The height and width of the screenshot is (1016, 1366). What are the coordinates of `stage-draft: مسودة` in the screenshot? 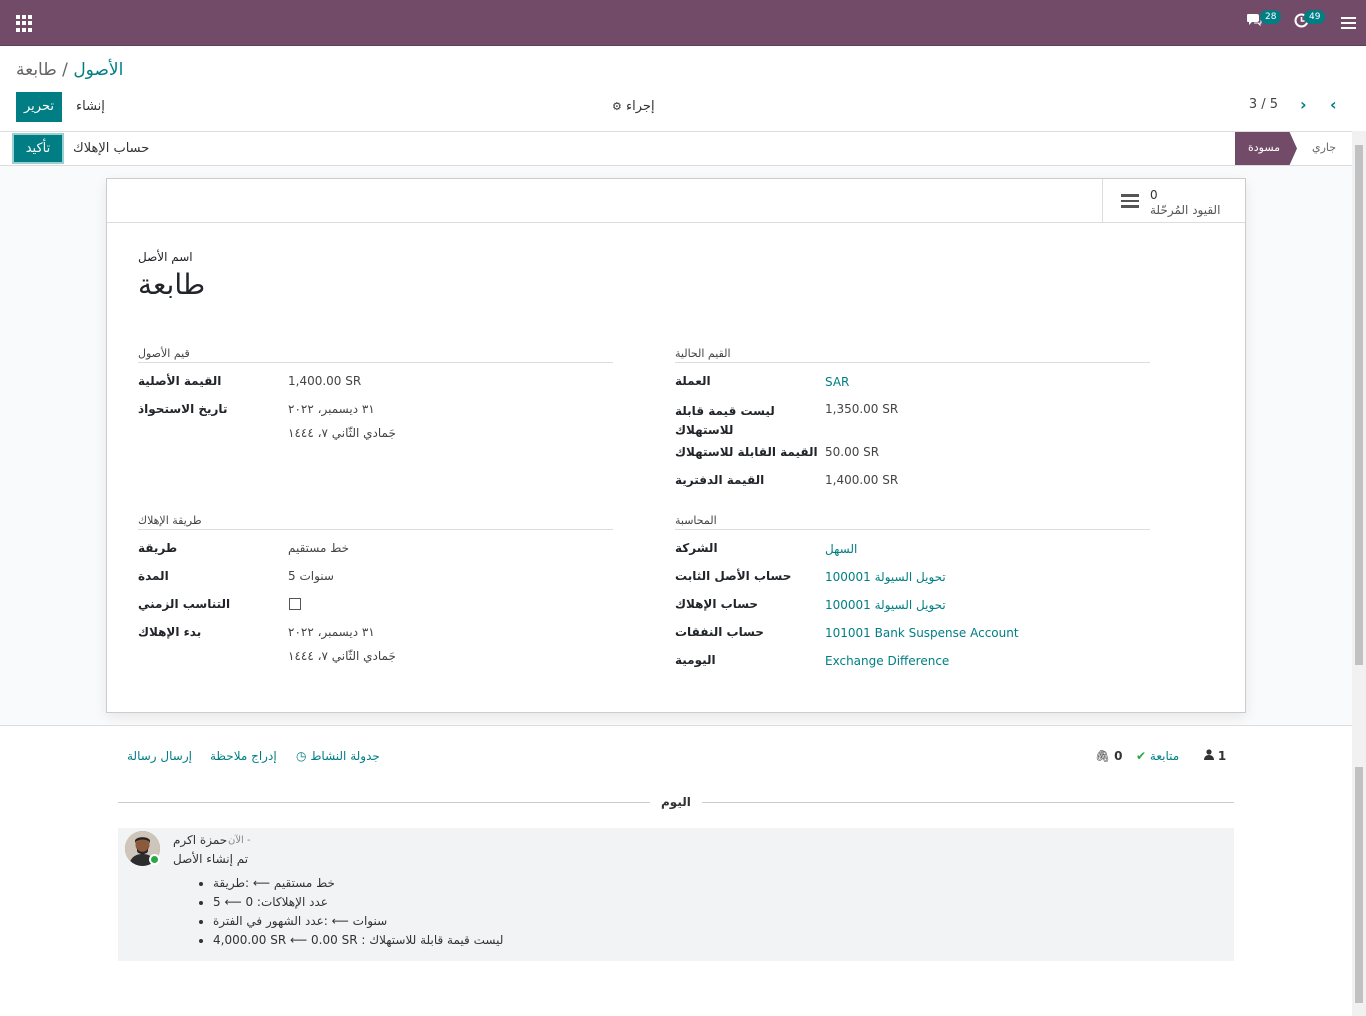 It's located at (1266, 148).